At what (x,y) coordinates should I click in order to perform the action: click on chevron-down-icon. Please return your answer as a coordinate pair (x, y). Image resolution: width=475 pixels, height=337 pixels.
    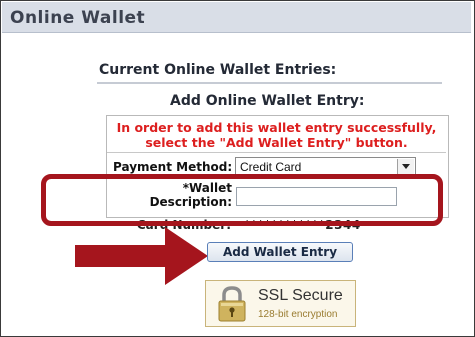
    Looking at the image, I should click on (405, 166).